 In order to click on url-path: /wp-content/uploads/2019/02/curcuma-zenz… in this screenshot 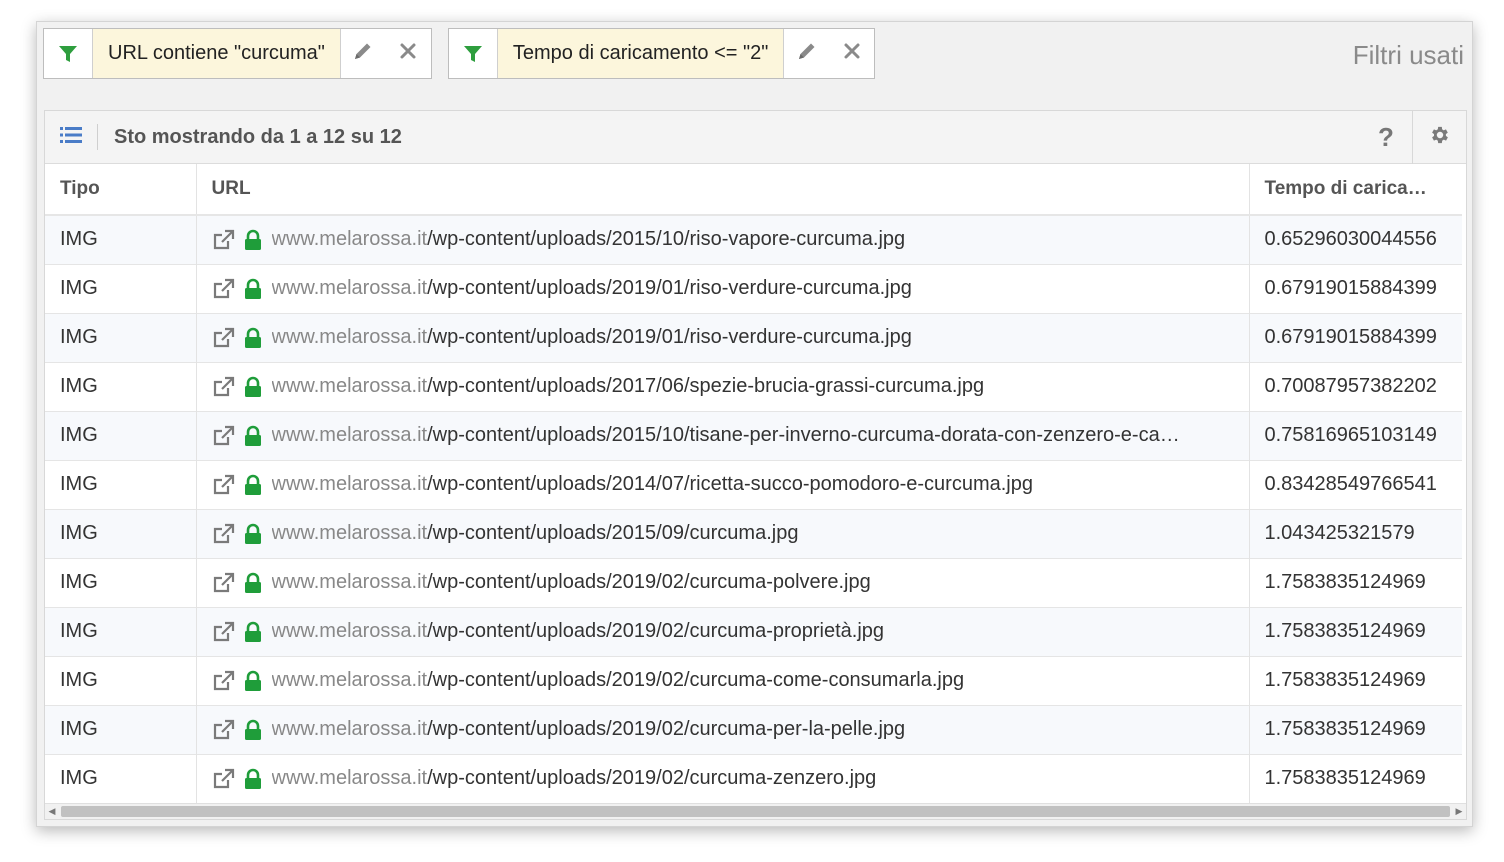, I will do `click(652, 778)`.